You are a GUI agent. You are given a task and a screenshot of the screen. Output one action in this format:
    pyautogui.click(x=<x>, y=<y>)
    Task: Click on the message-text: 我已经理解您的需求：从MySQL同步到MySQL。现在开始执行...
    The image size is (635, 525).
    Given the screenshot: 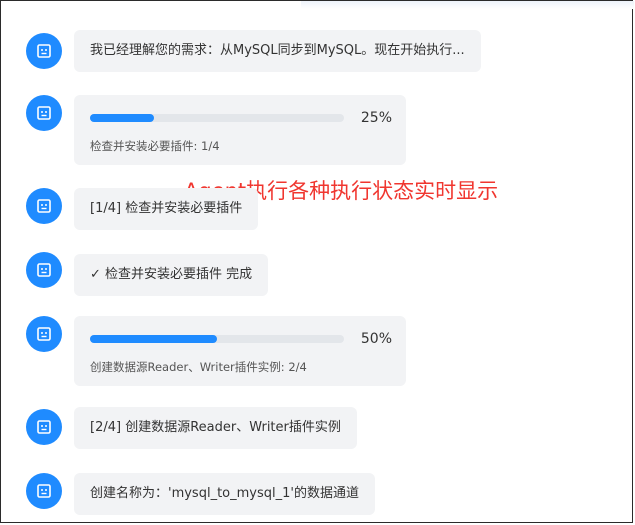 What is the action you would take?
    pyautogui.click(x=277, y=50)
    